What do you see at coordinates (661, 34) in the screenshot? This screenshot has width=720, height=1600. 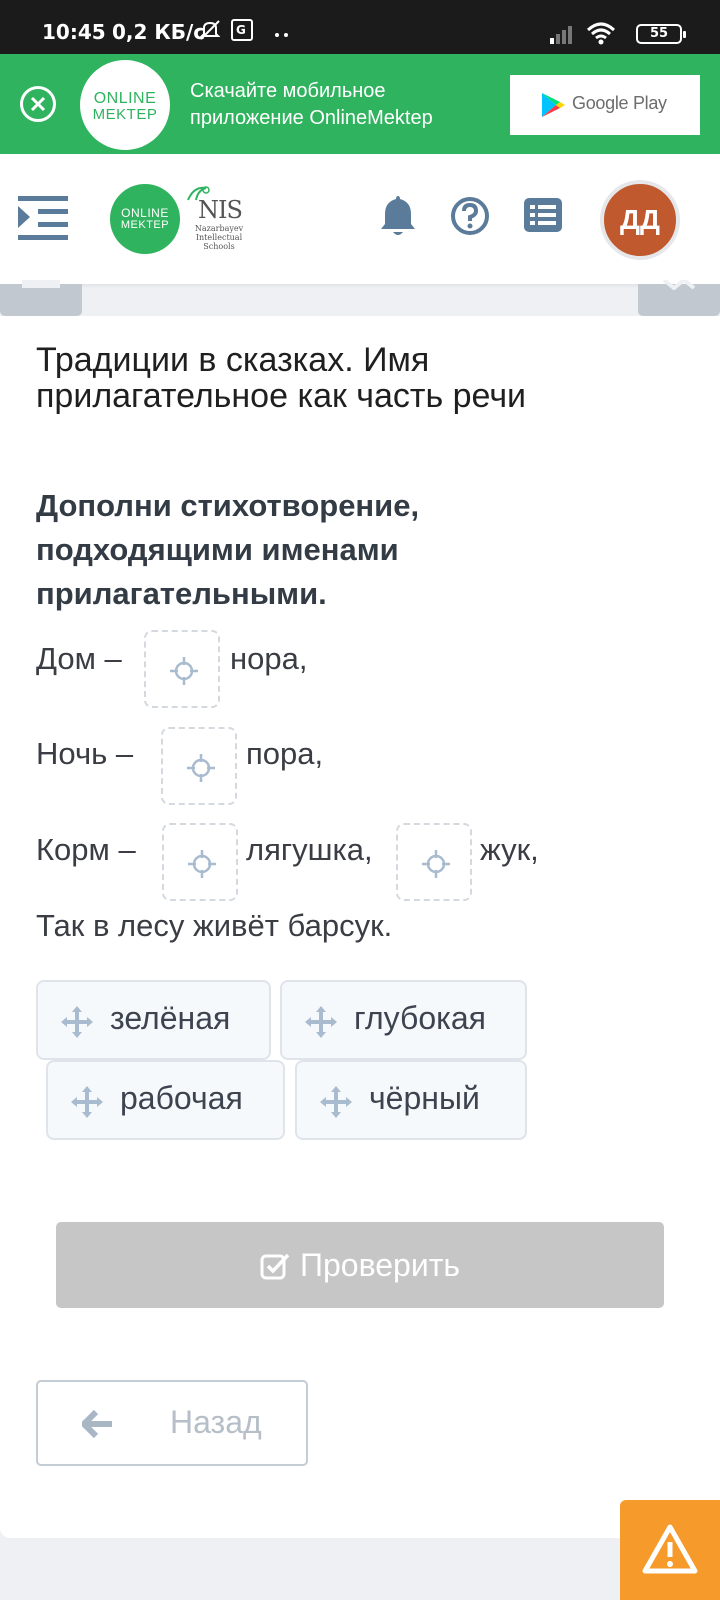 I see `battery-indicator: 55` at bounding box center [661, 34].